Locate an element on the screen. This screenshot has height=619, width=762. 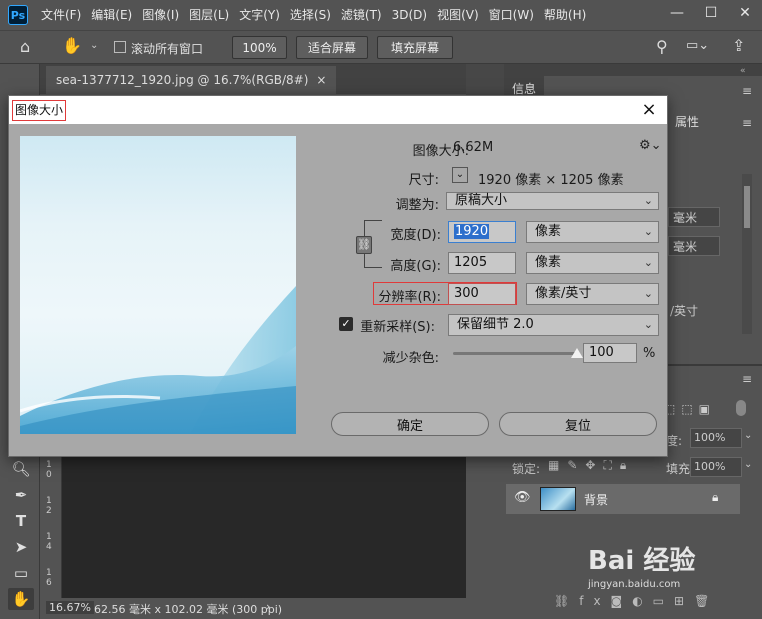
noise-input: 100 is located at coordinates (610, 353).